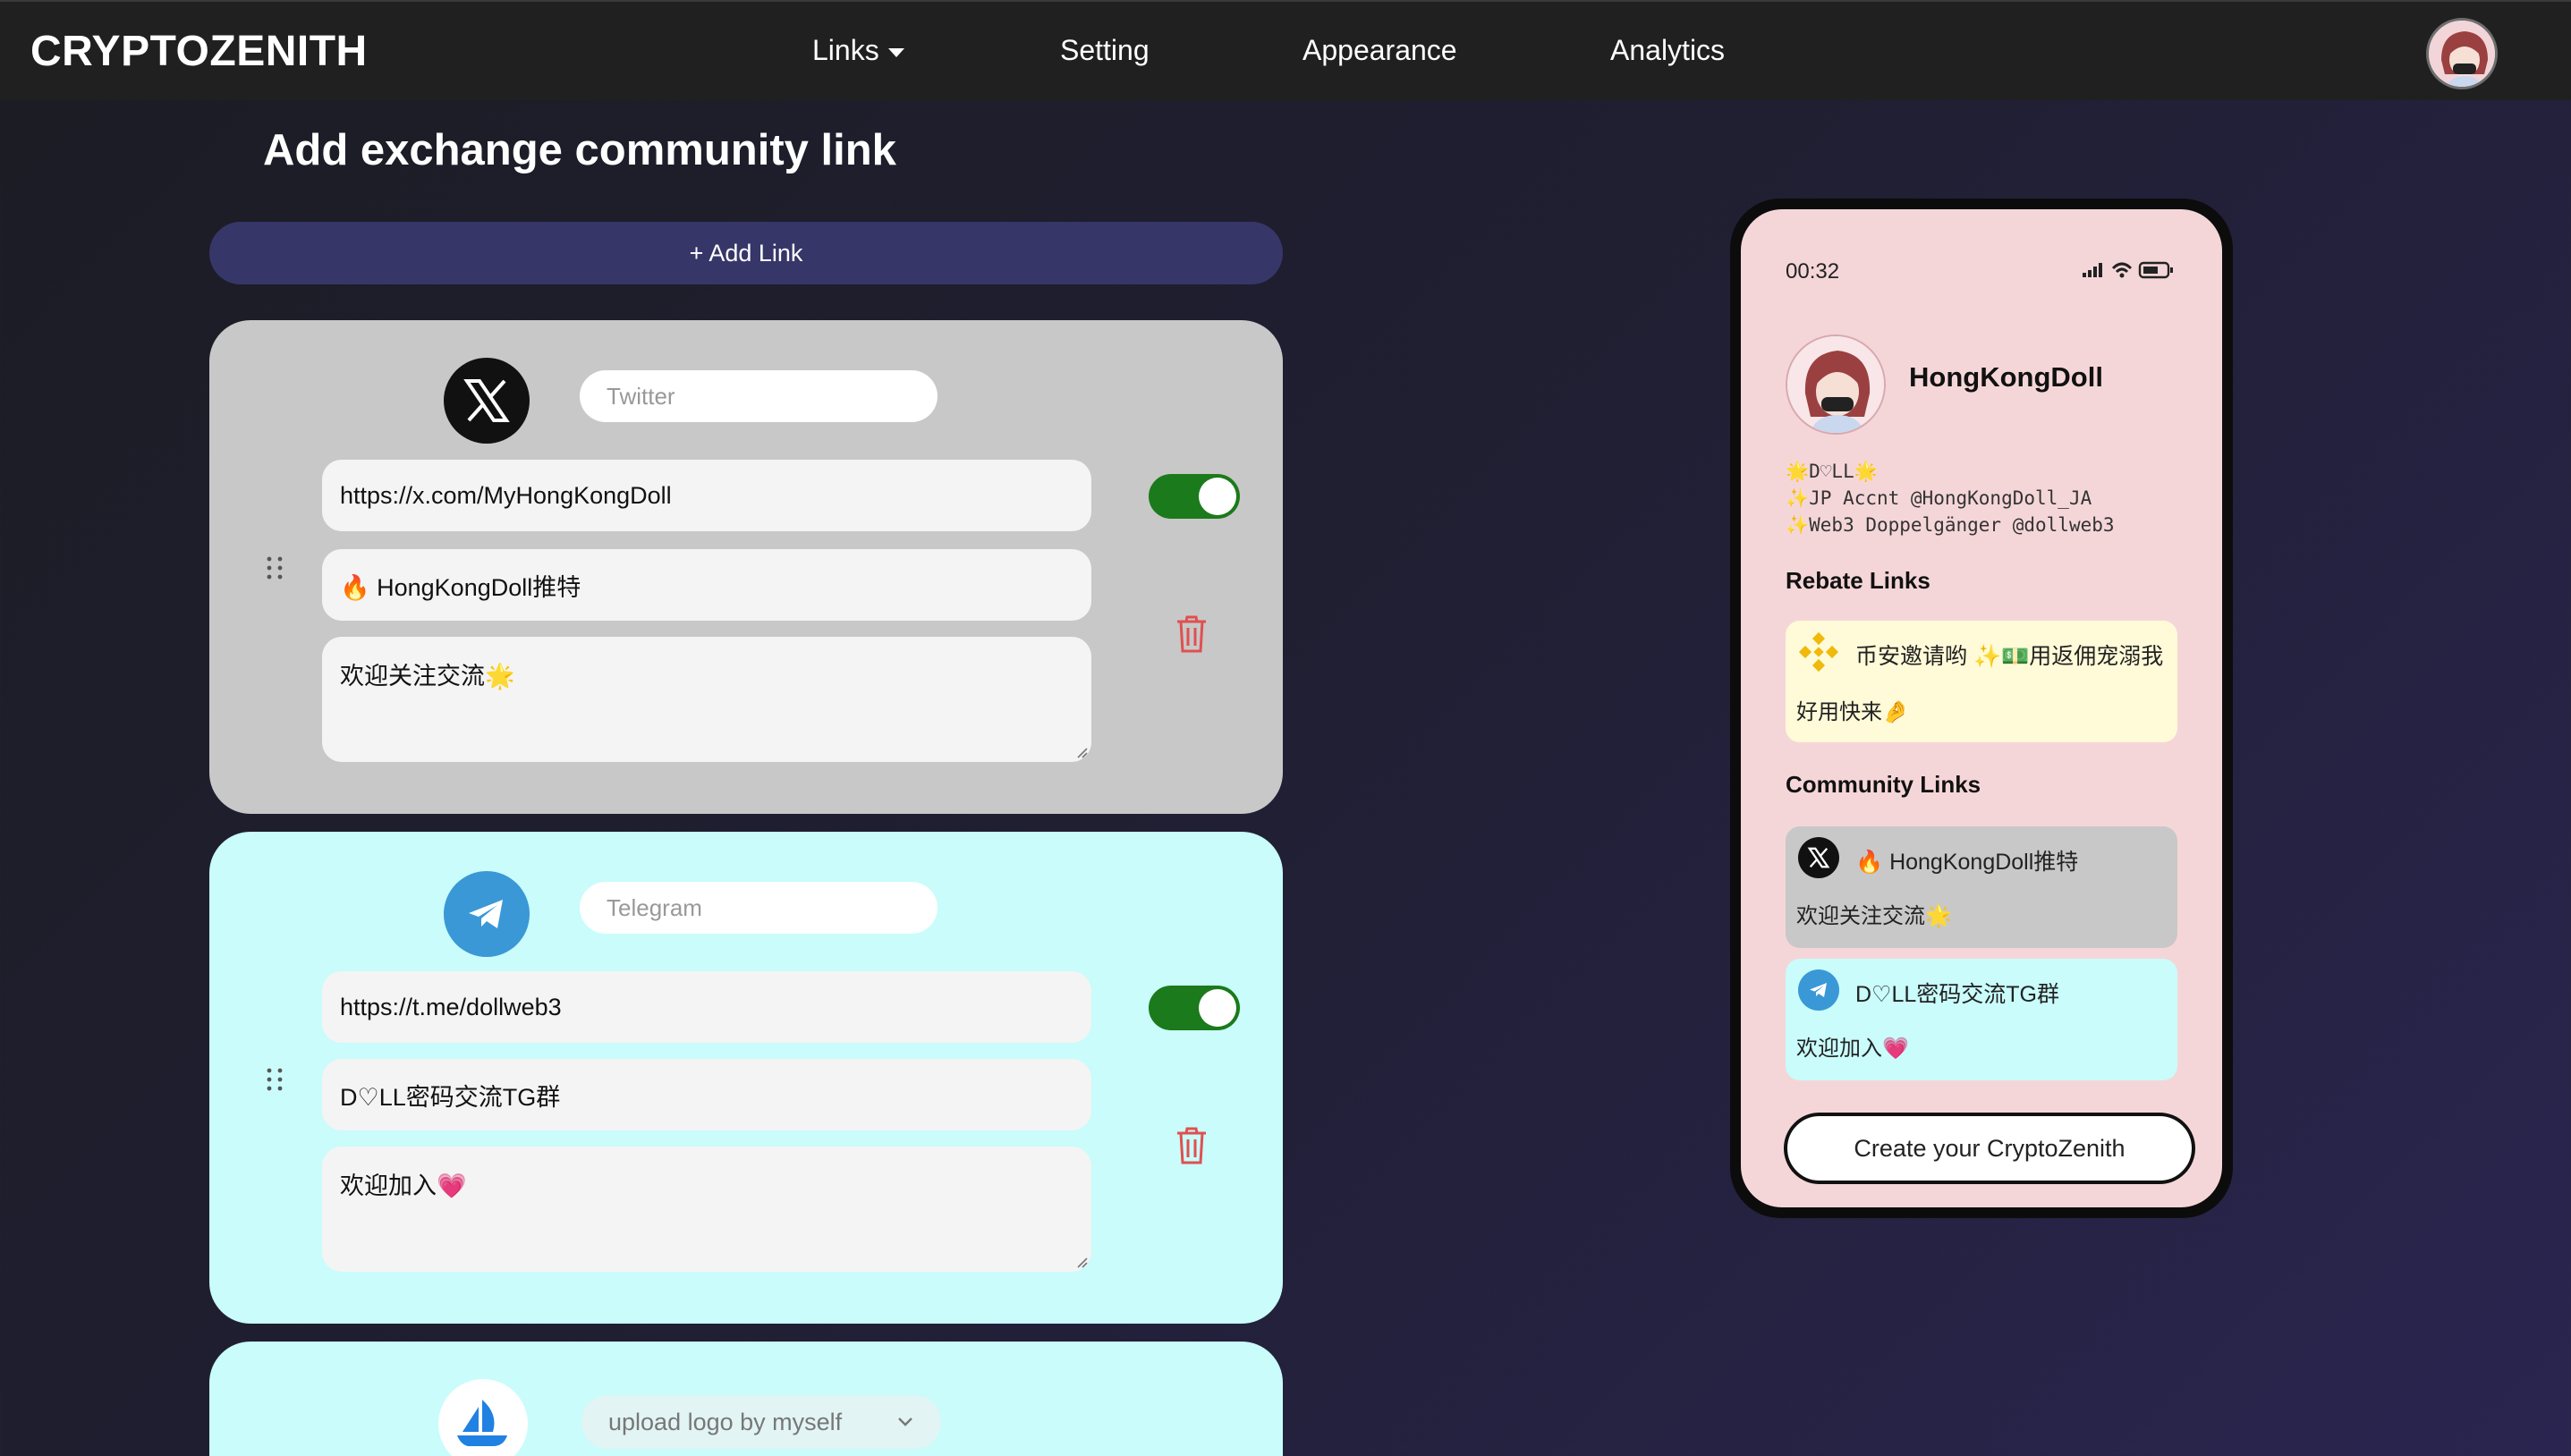 The height and width of the screenshot is (1456, 2571). I want to click on link-description-text: 欢迎关注交流🌟, so click(427, 676).